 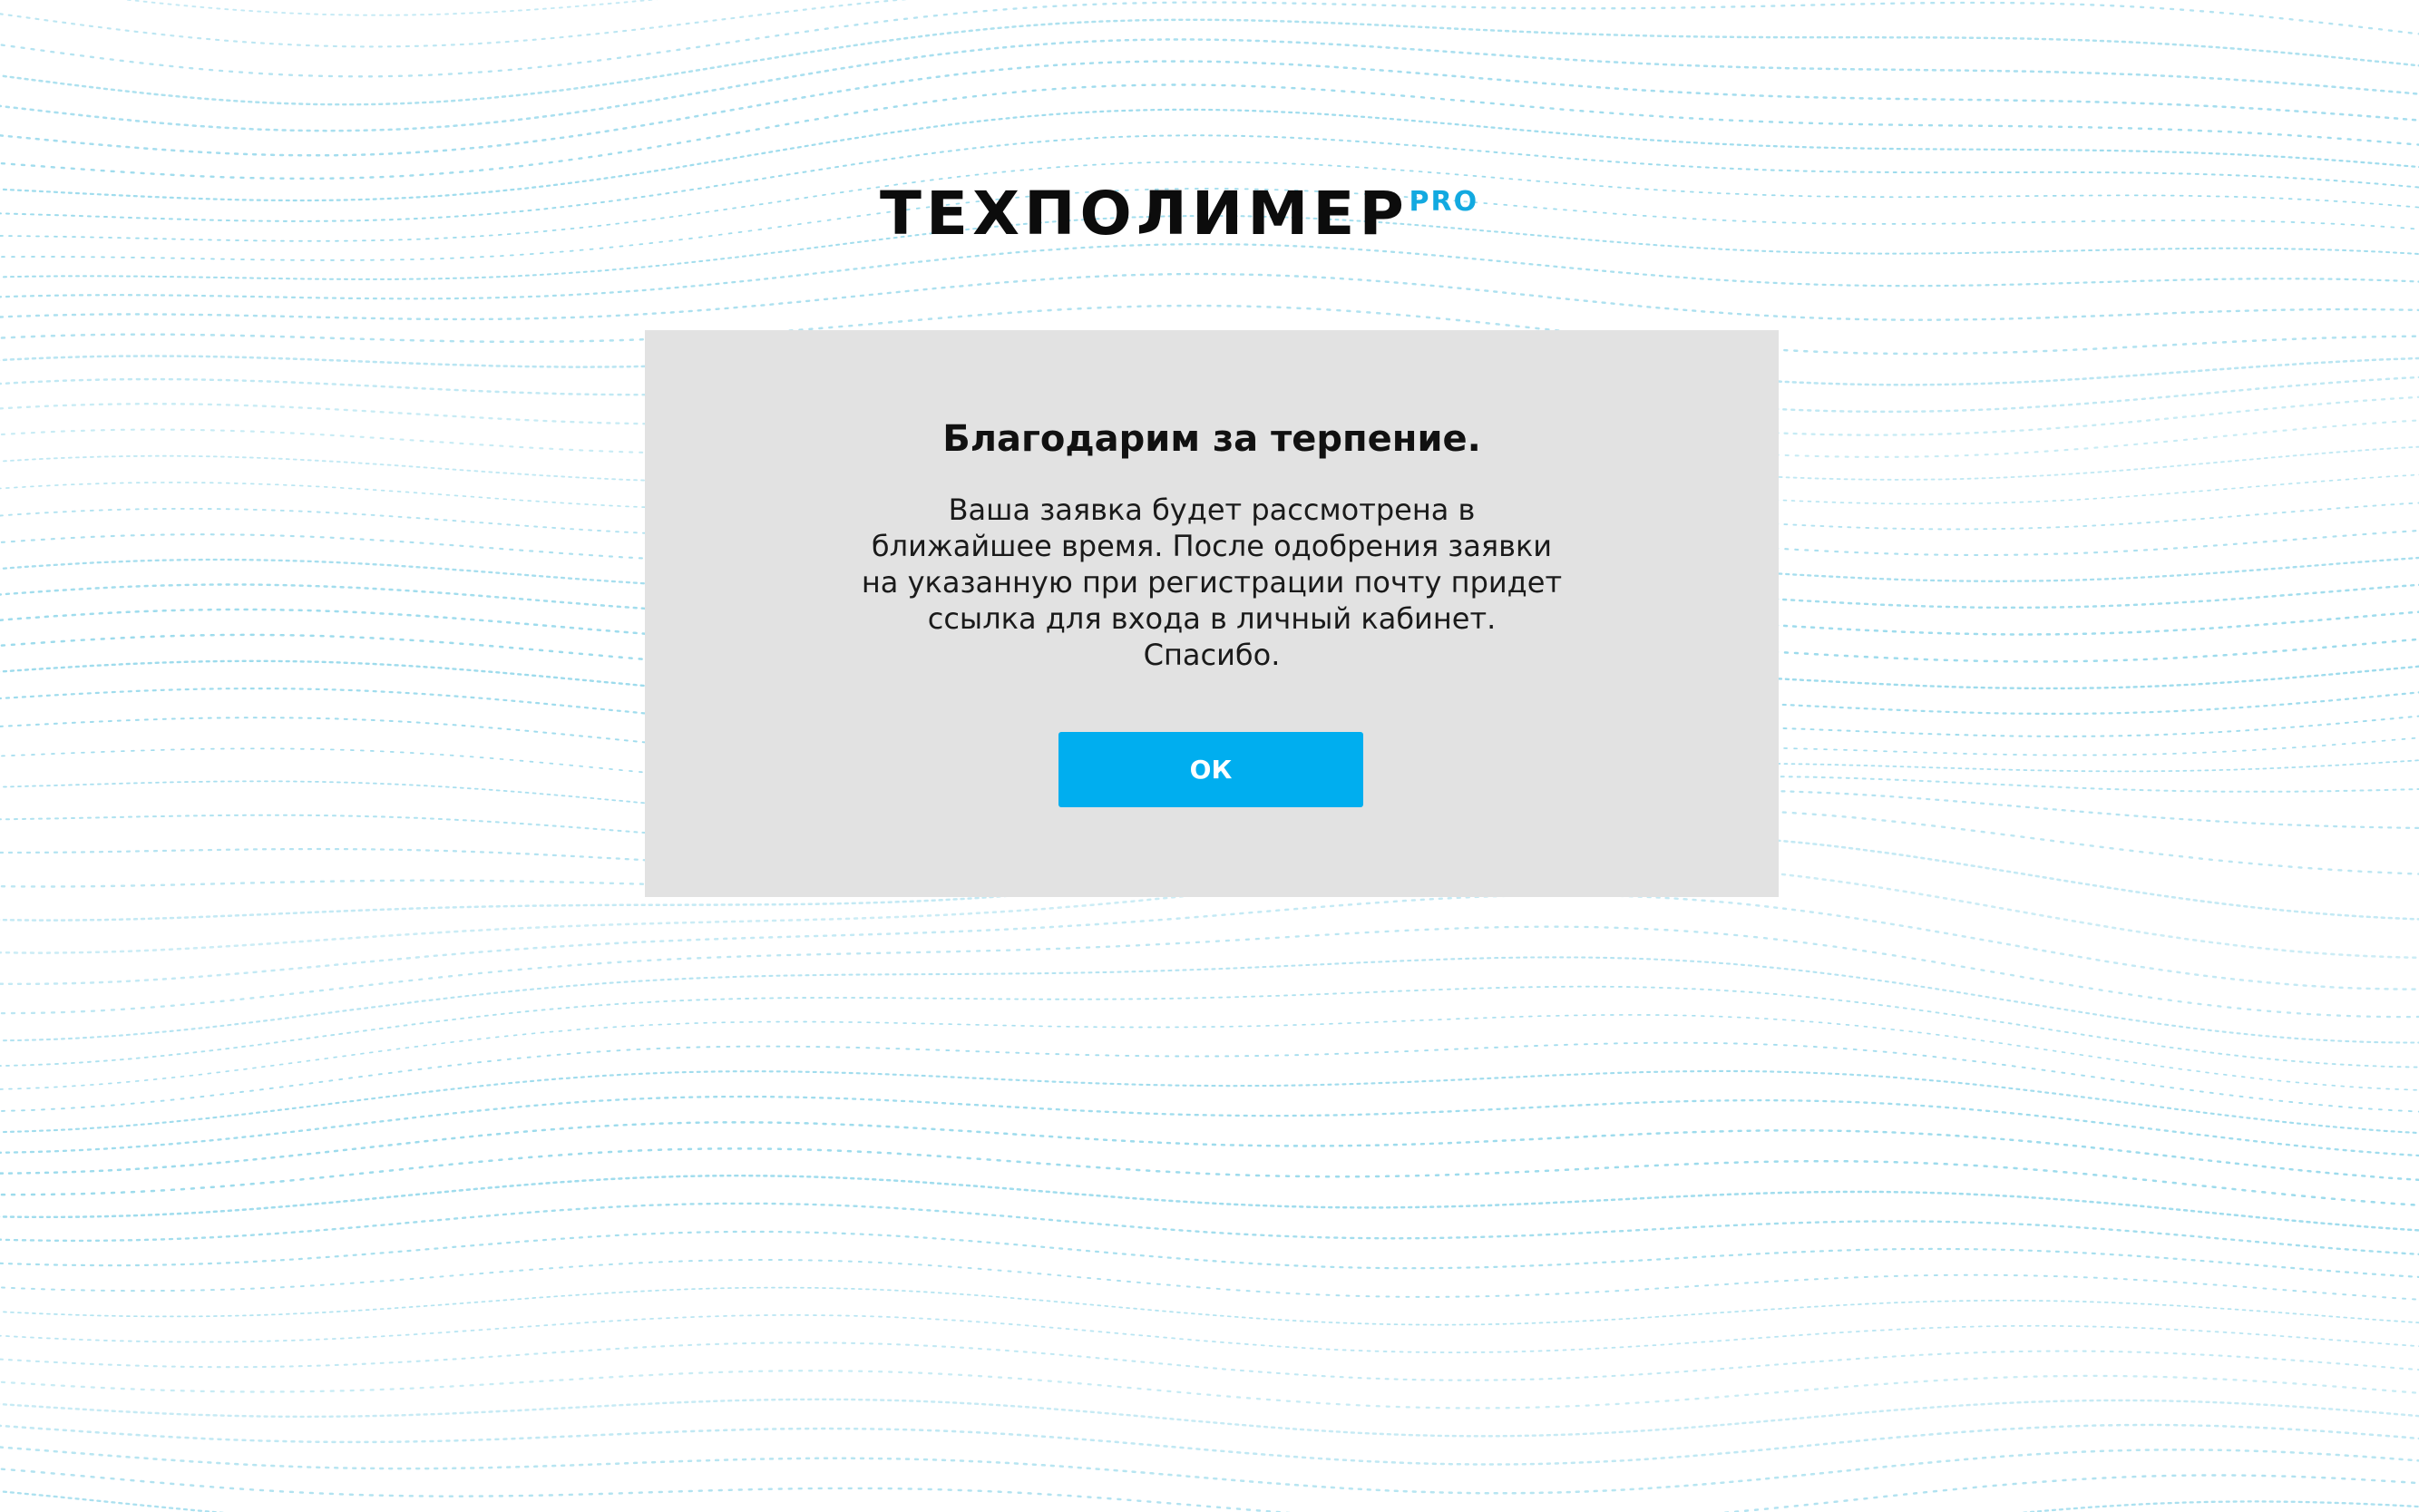 I want to click on dialog-title: Благодарим за терпение., so click(x=1211, y=439).